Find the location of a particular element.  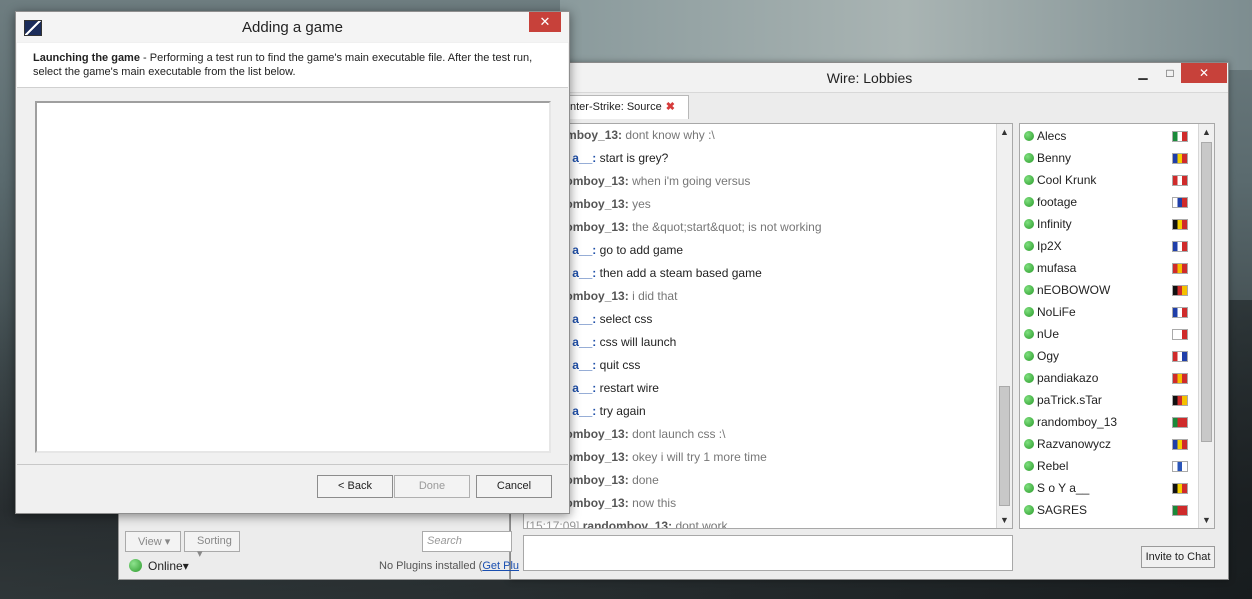

view-label: View is located at coordinates (150, 542).